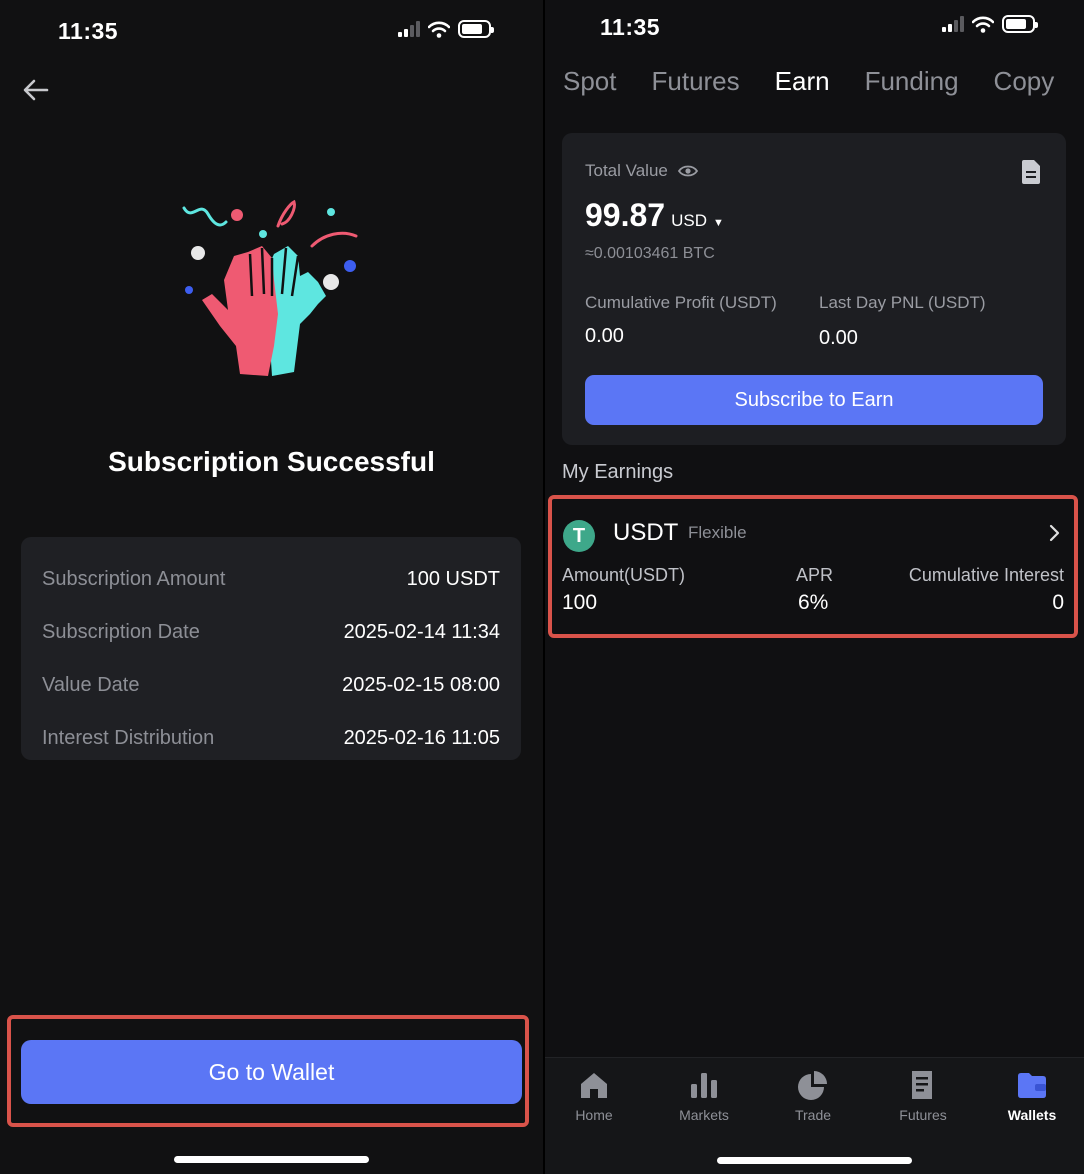 This screenshot has width=1084, height=1174. I want to click on last-day-pnl-value: 0.00, so click(838, 338).